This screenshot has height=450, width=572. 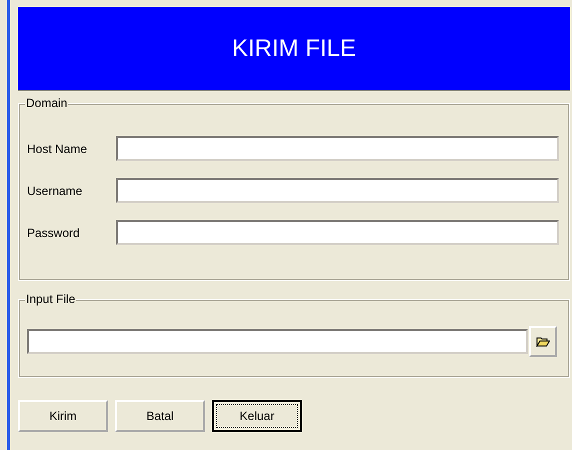 I want to click on window-title: KIRIM FILE, so click(x=294, y=48).